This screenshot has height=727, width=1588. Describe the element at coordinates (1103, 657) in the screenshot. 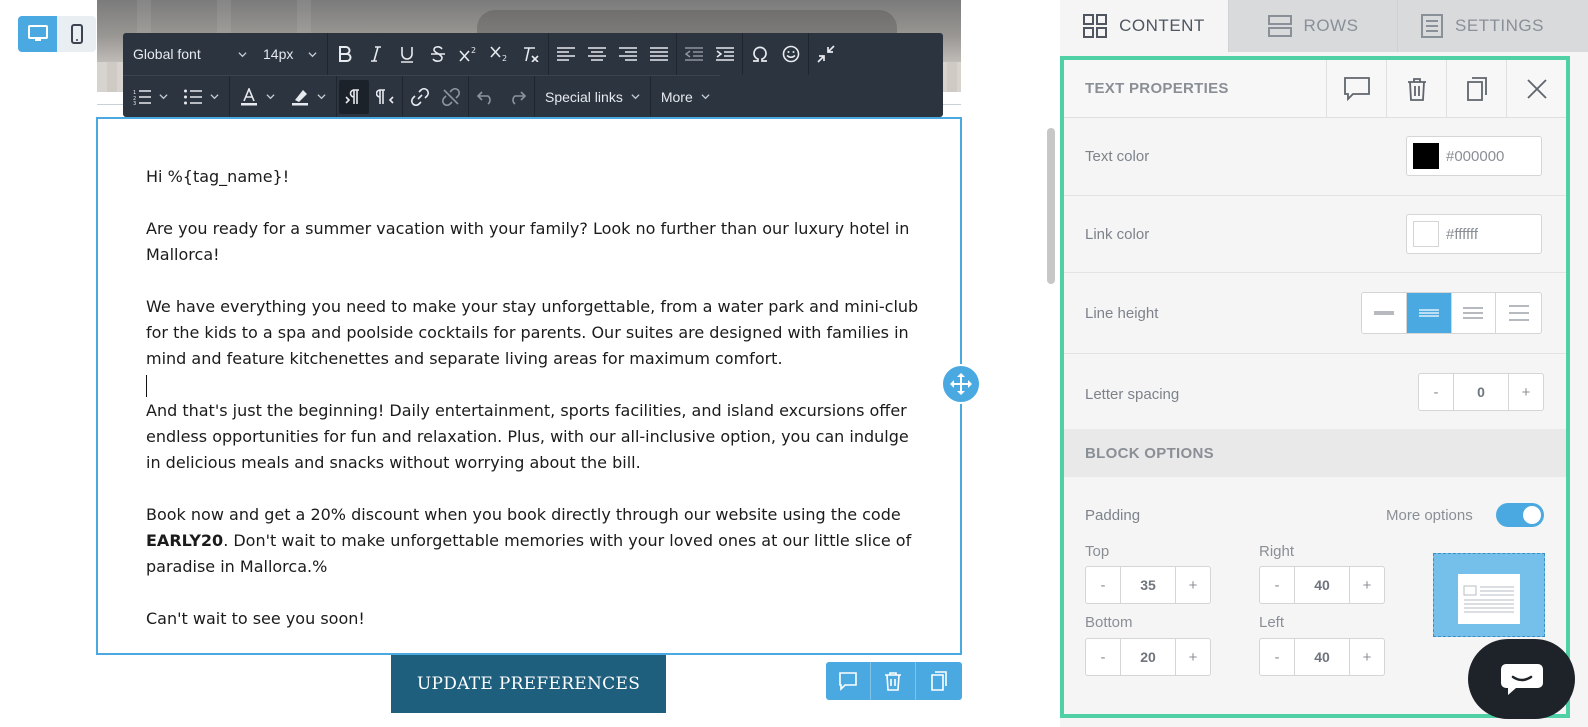

I see `padding-bottom-decrement: -` at that location.